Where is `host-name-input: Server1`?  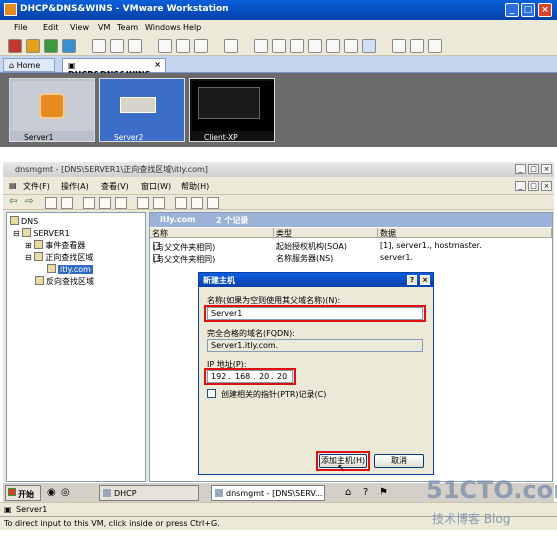 host-name-input: Server1 is located at coordinates (315, 313).